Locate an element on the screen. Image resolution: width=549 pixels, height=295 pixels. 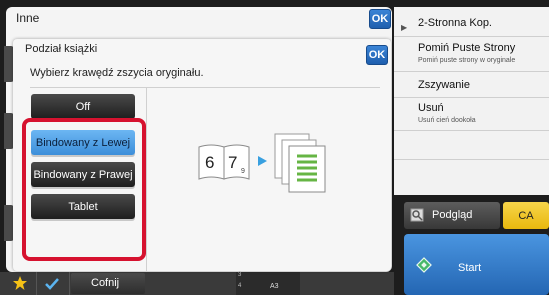
function-item-staple: Zszywanie is located at coordinates (471, 85).